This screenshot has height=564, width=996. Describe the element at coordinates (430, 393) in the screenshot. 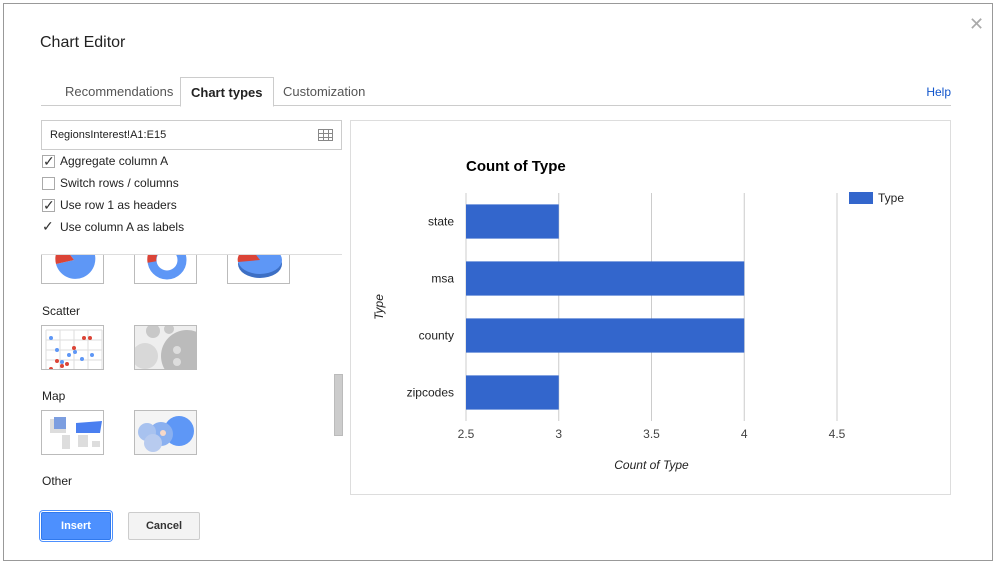

I see `y-tick-label: zipcodes` at that location.